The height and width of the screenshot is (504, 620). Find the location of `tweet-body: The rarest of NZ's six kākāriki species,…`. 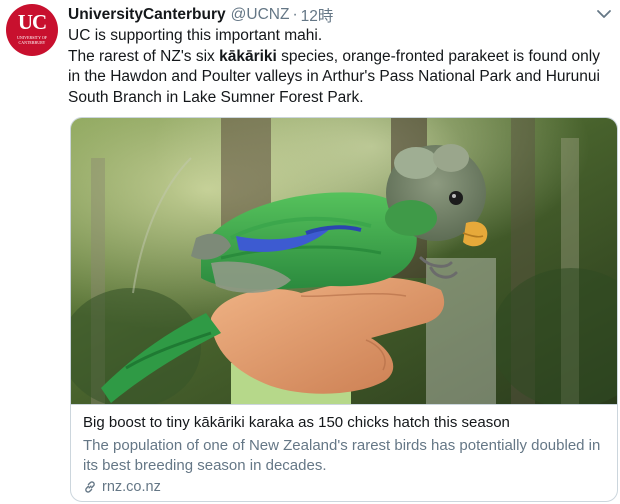

tweet-body: The rarest of NZ's six kākāriki species,… is located at coordinates (342, 78).